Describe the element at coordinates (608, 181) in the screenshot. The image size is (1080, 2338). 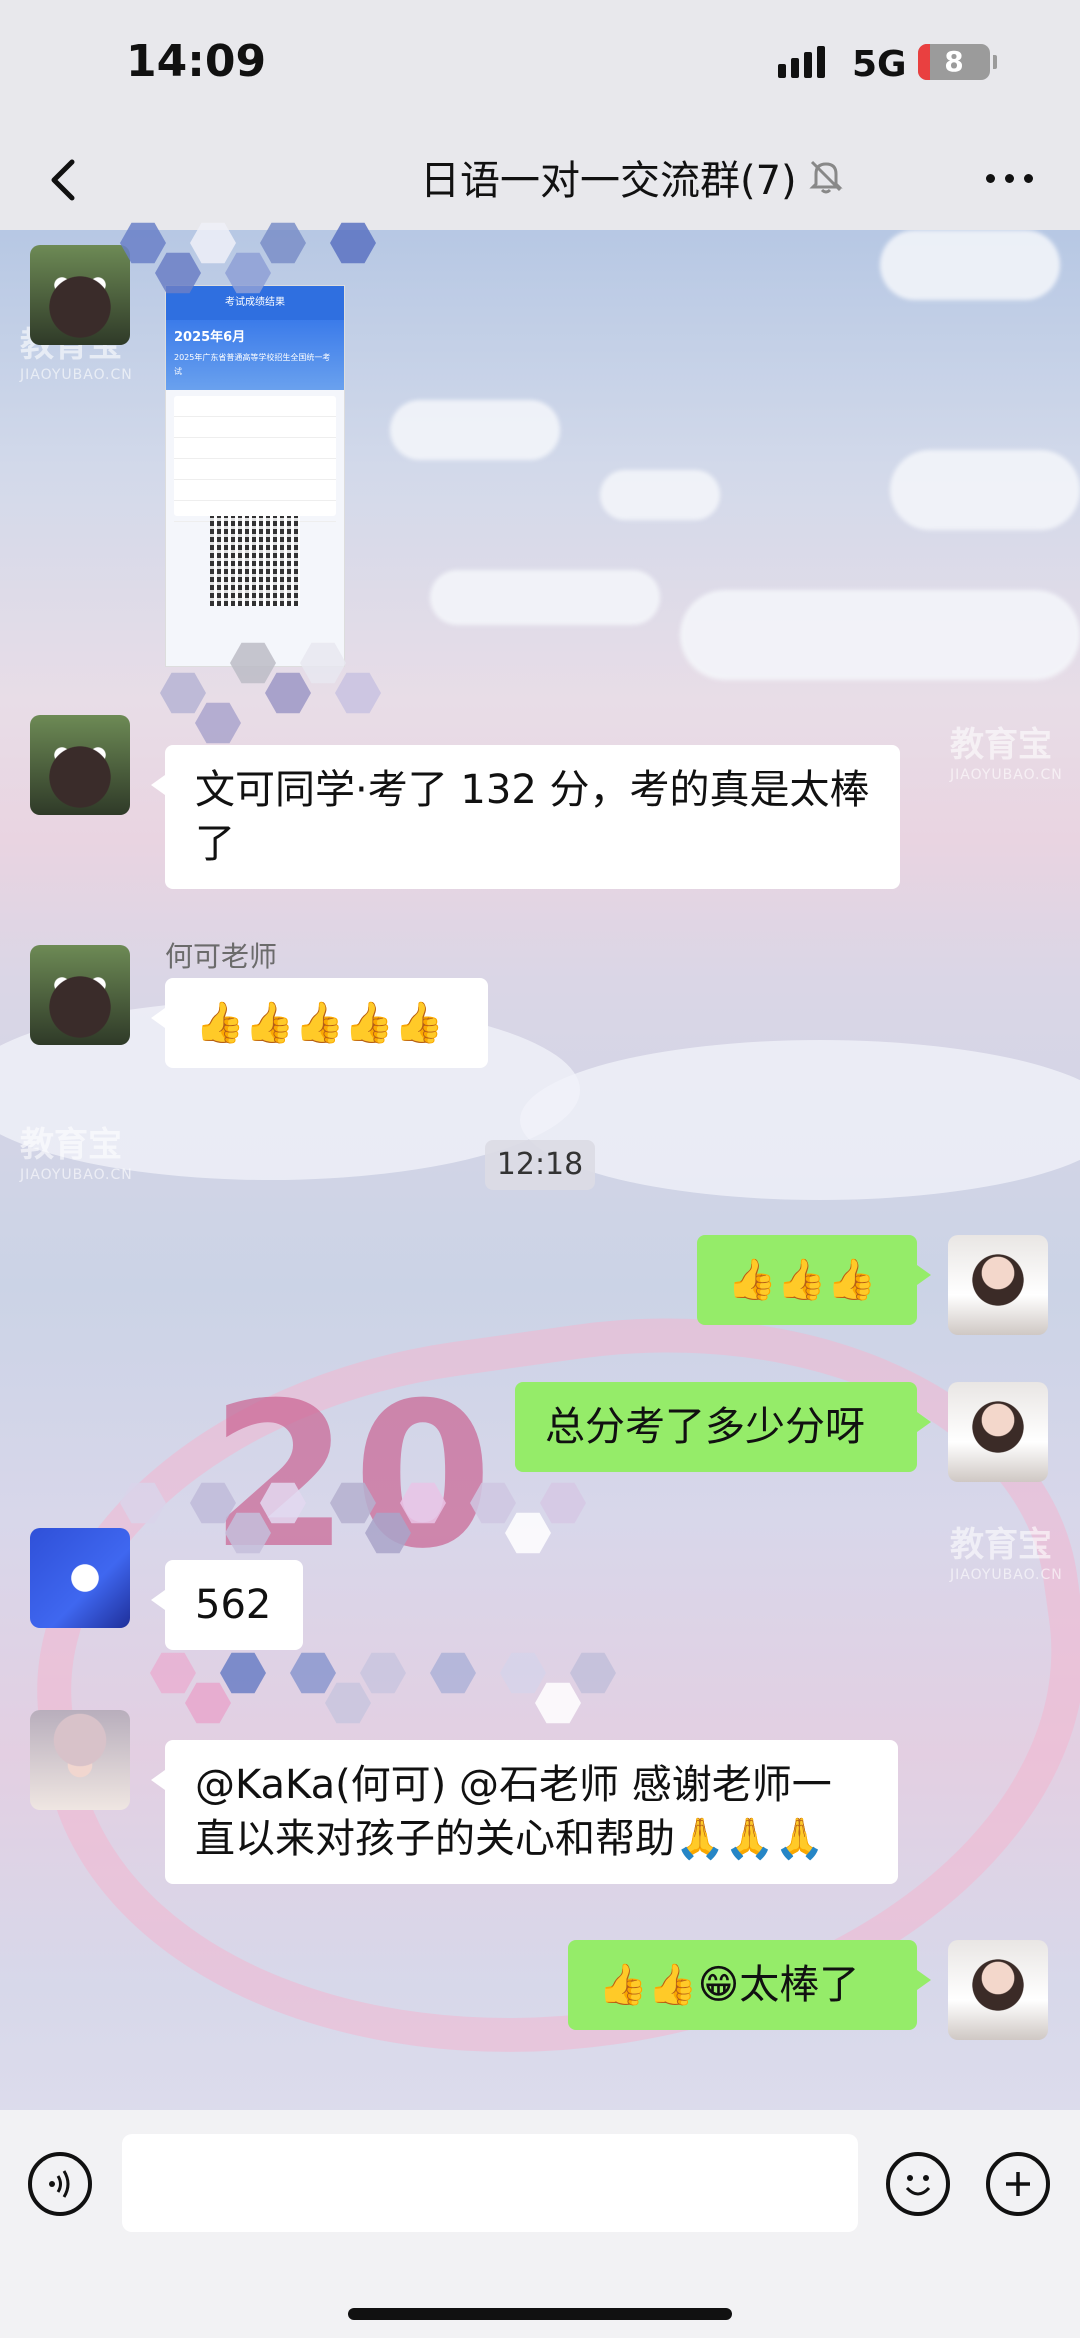
I see `chat-title: 日语一对一交流群(7)` at that location.